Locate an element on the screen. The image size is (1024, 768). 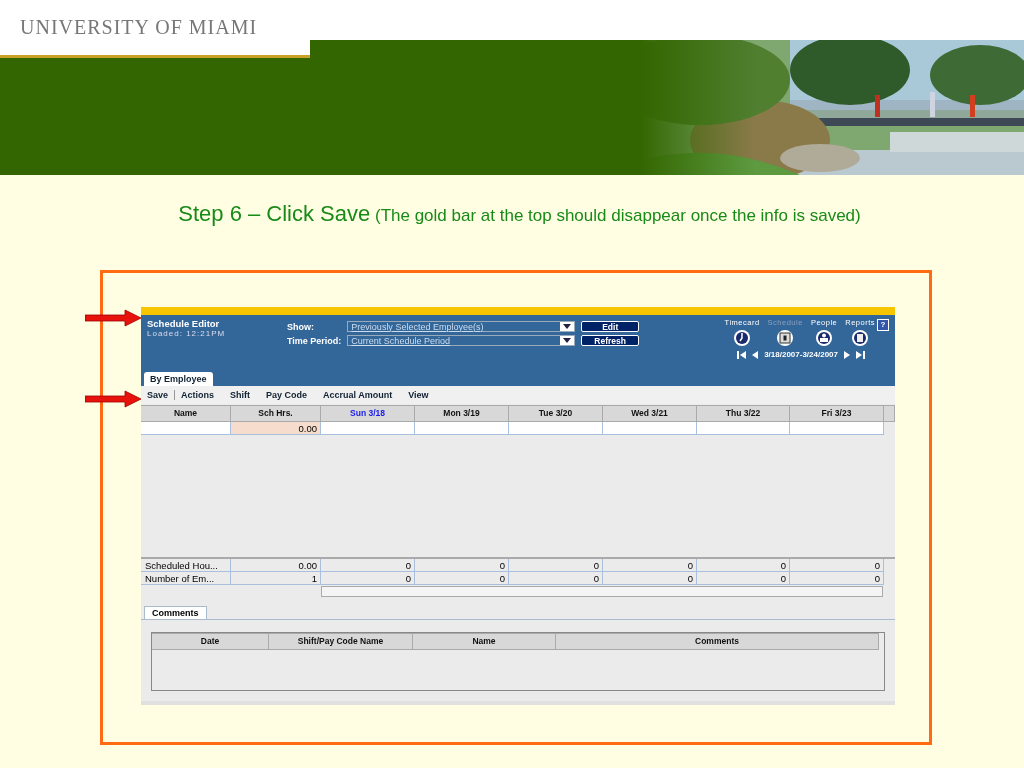
toolbar-menu: Shift is located at coordinates (240, 395).